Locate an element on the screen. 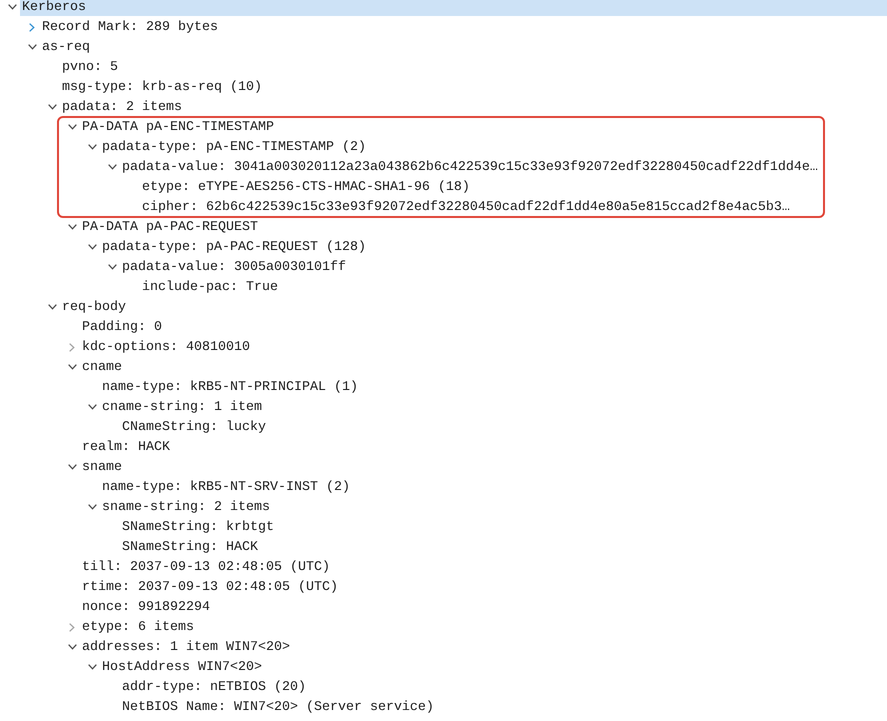 This screenshot has width=887, height=721. tree-item: msg-type: krb-as-req (10) is located at coordinates (162, 87).